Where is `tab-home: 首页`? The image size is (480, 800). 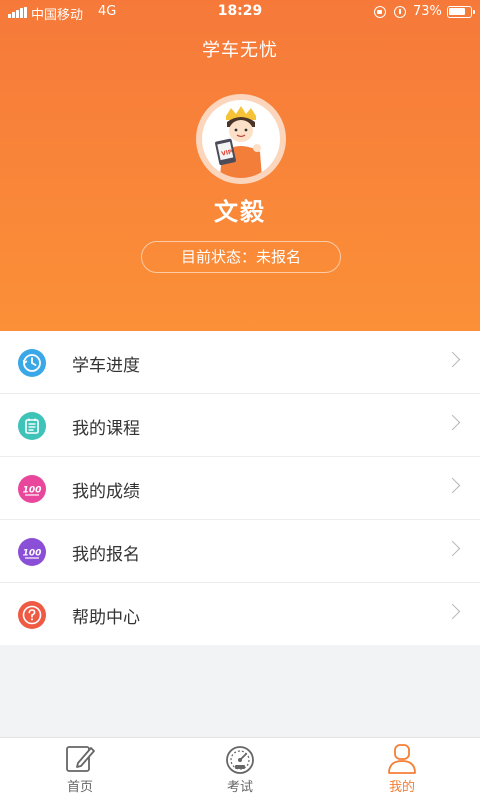 tab-home: 首页 is located at coordinates (80, 769).